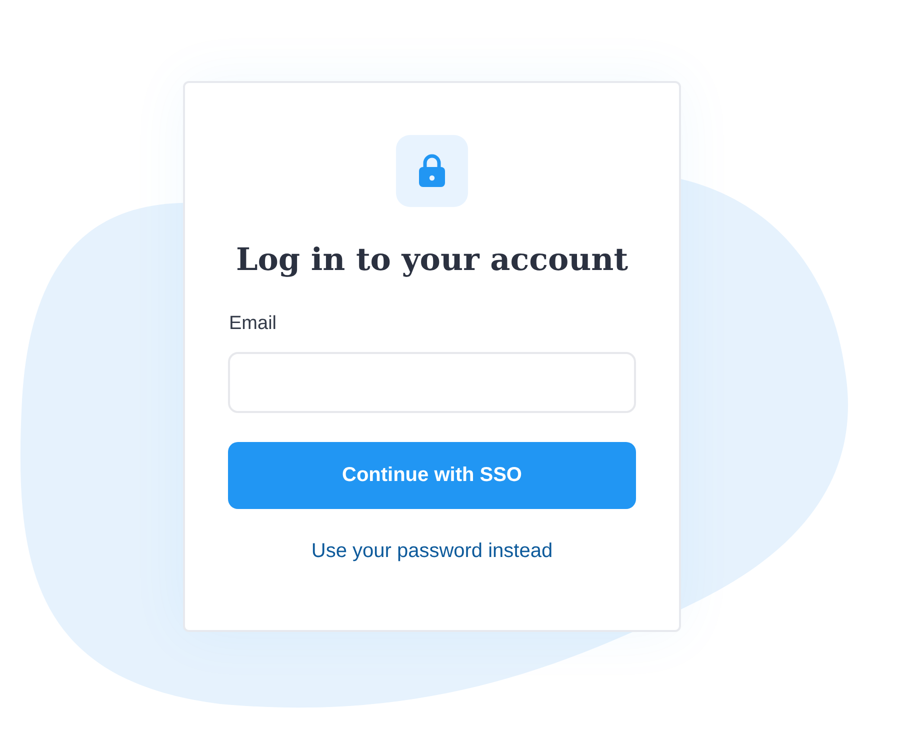  Describe the element at coordinates (432, 260) in the screenshot. I see `login-title: Log in to your account` at that location.